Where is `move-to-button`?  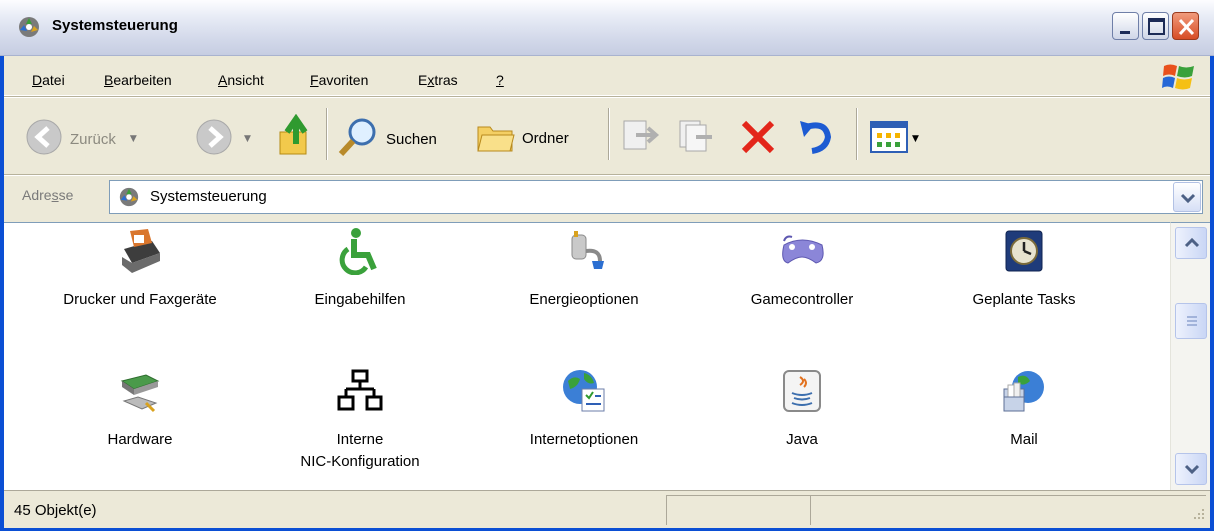 move-to-button is located at coordinates (640, 138).